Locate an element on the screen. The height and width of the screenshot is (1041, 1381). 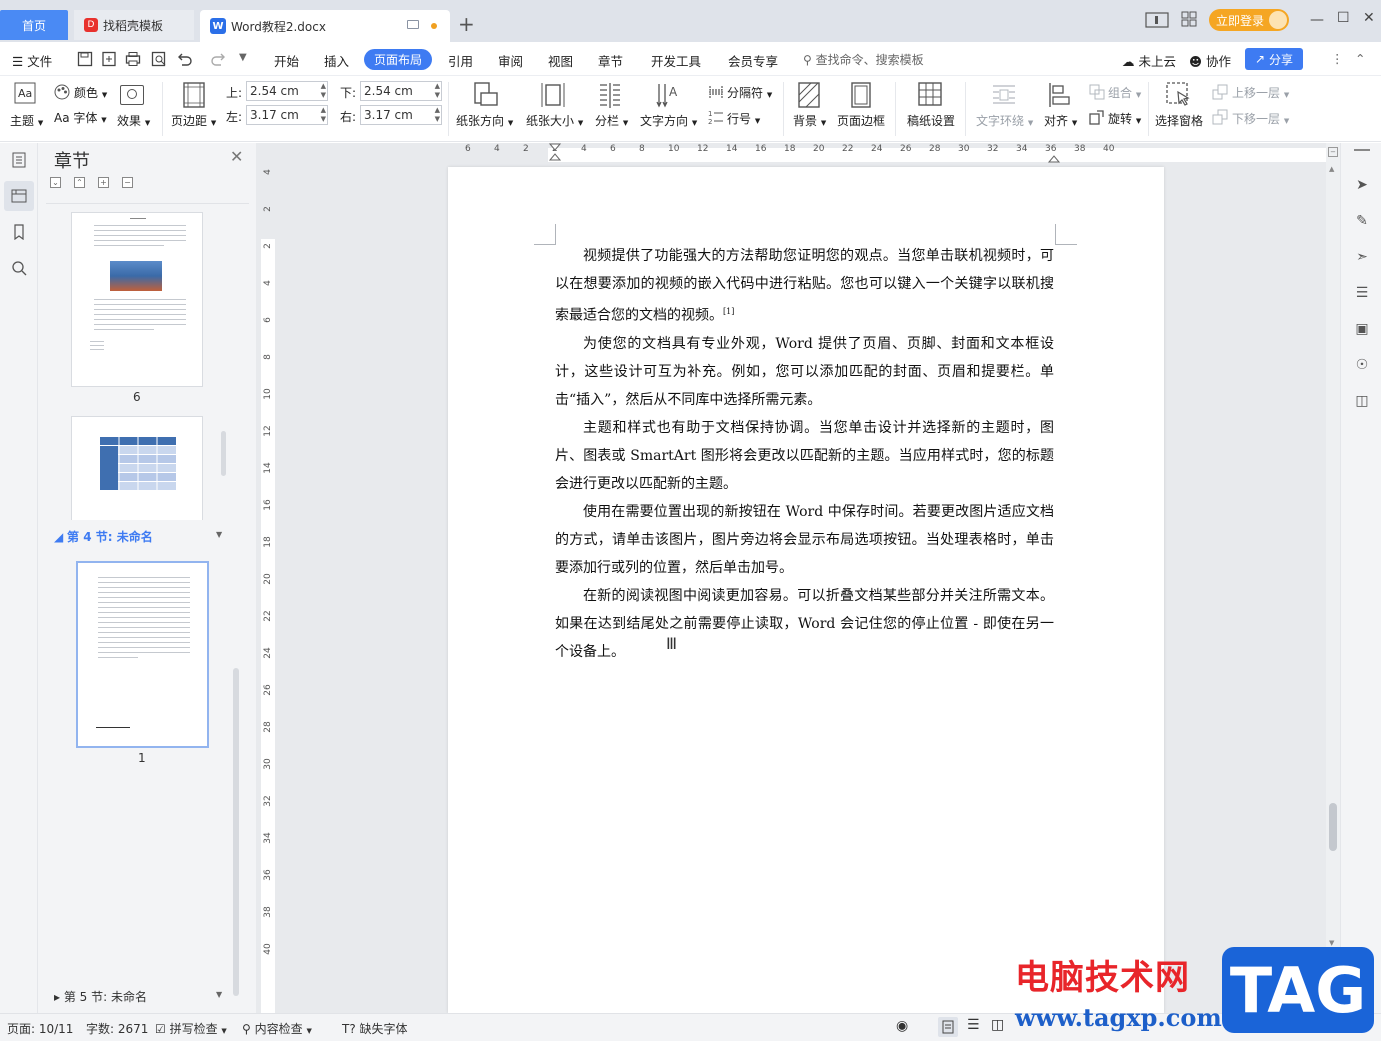
cloud-status: ☁ 未上云 is located at coordinates (1149, 60).